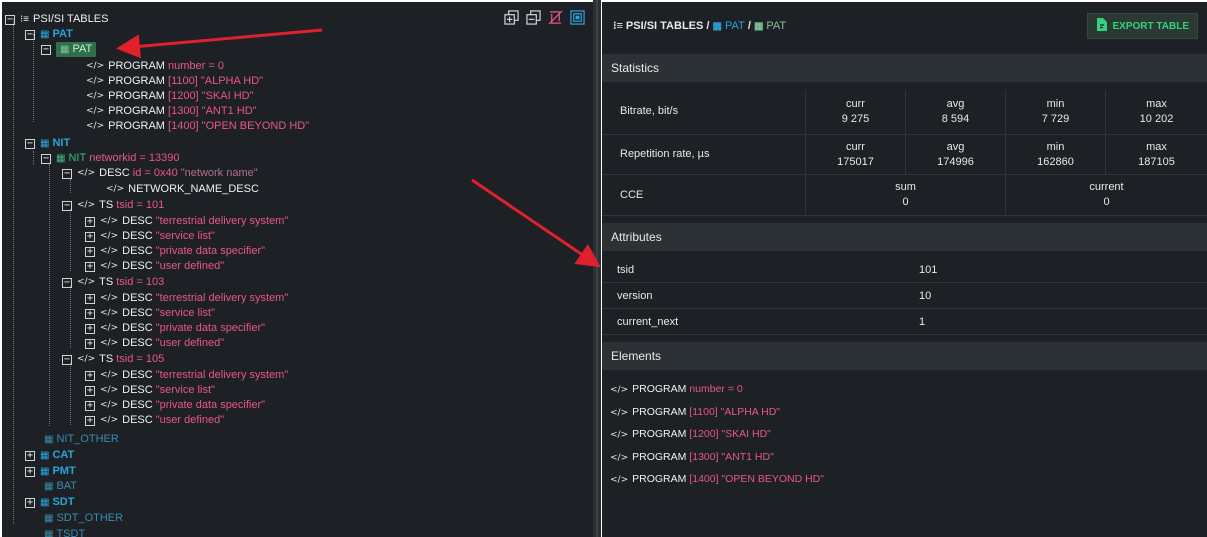 The width and height of the screenshot is (1207, 537). What do you see at coordinates (64, 471) in the screenshot?
I see `tree-node-label: PMT` at bounding box center [64, 471].